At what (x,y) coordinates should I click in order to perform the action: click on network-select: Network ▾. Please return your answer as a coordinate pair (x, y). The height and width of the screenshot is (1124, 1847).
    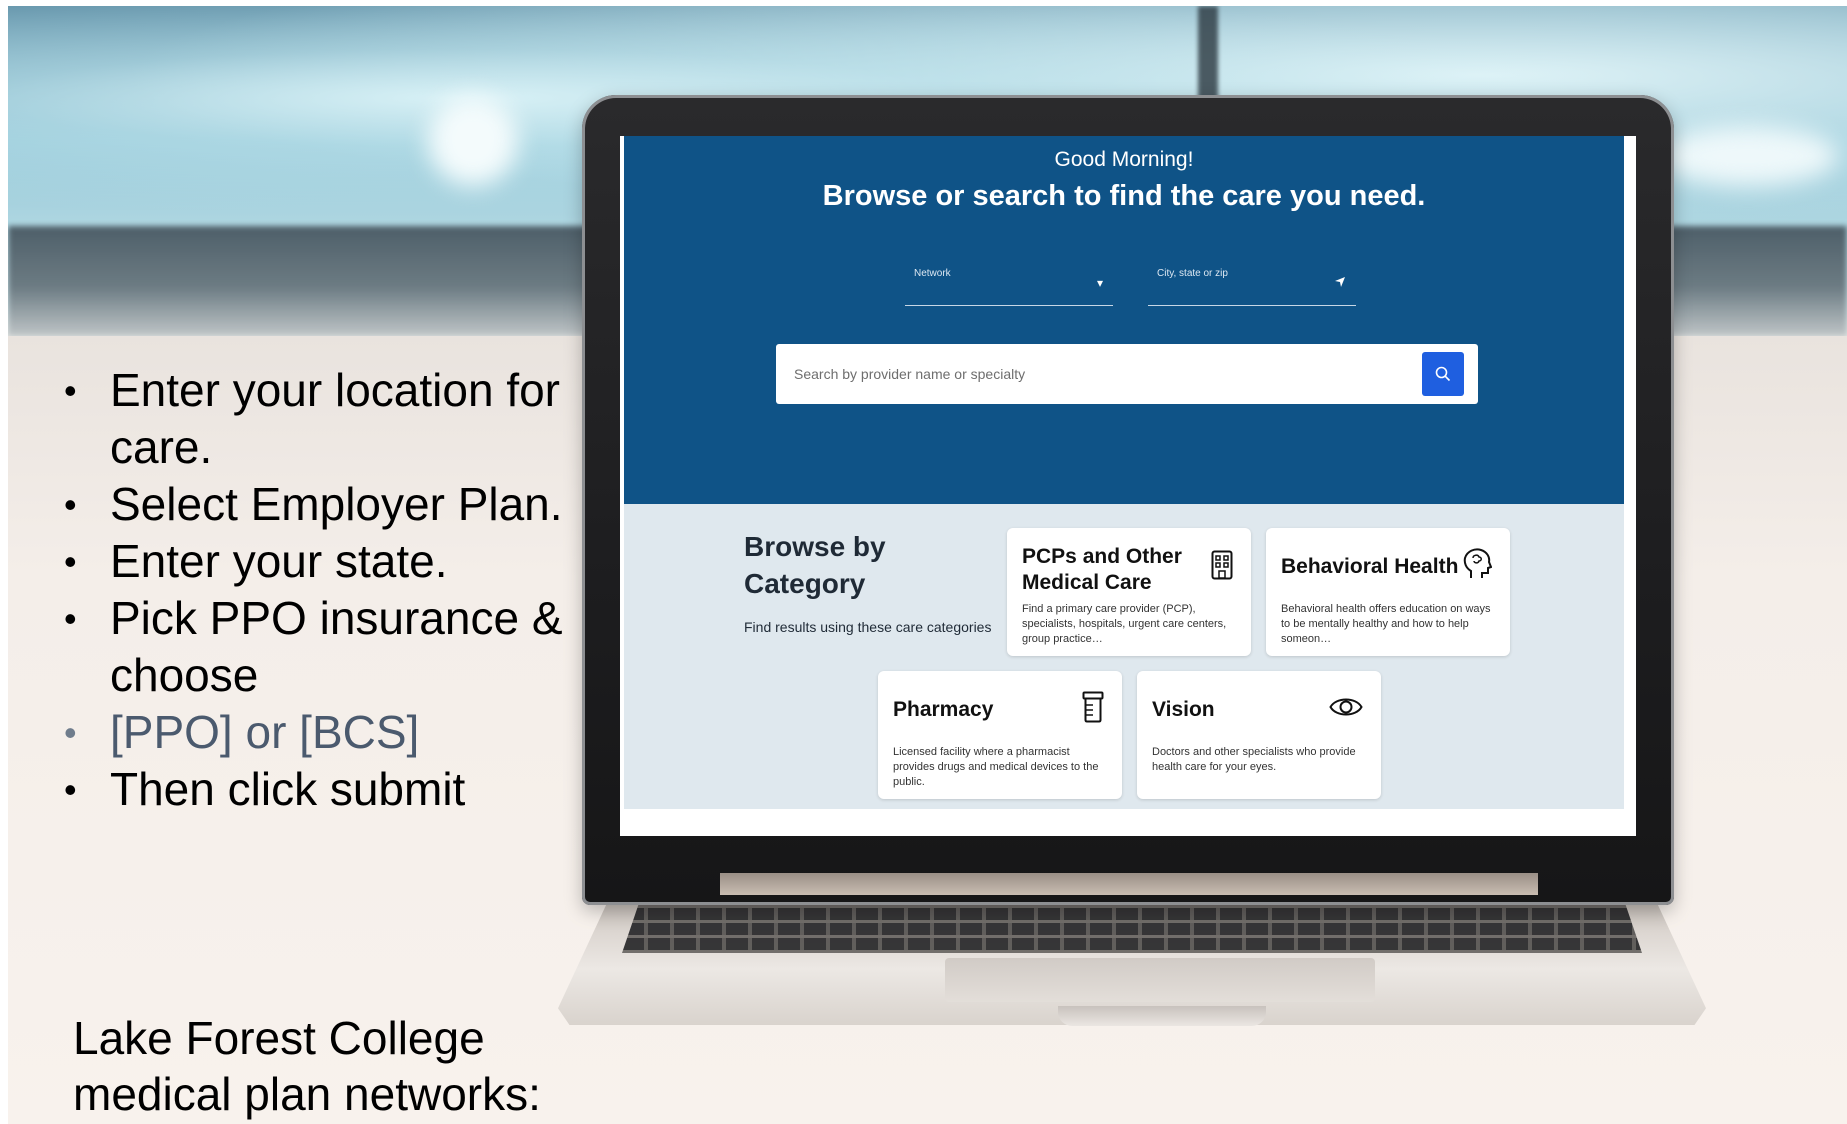
    Looking at the image, I should click on (1009, 283).